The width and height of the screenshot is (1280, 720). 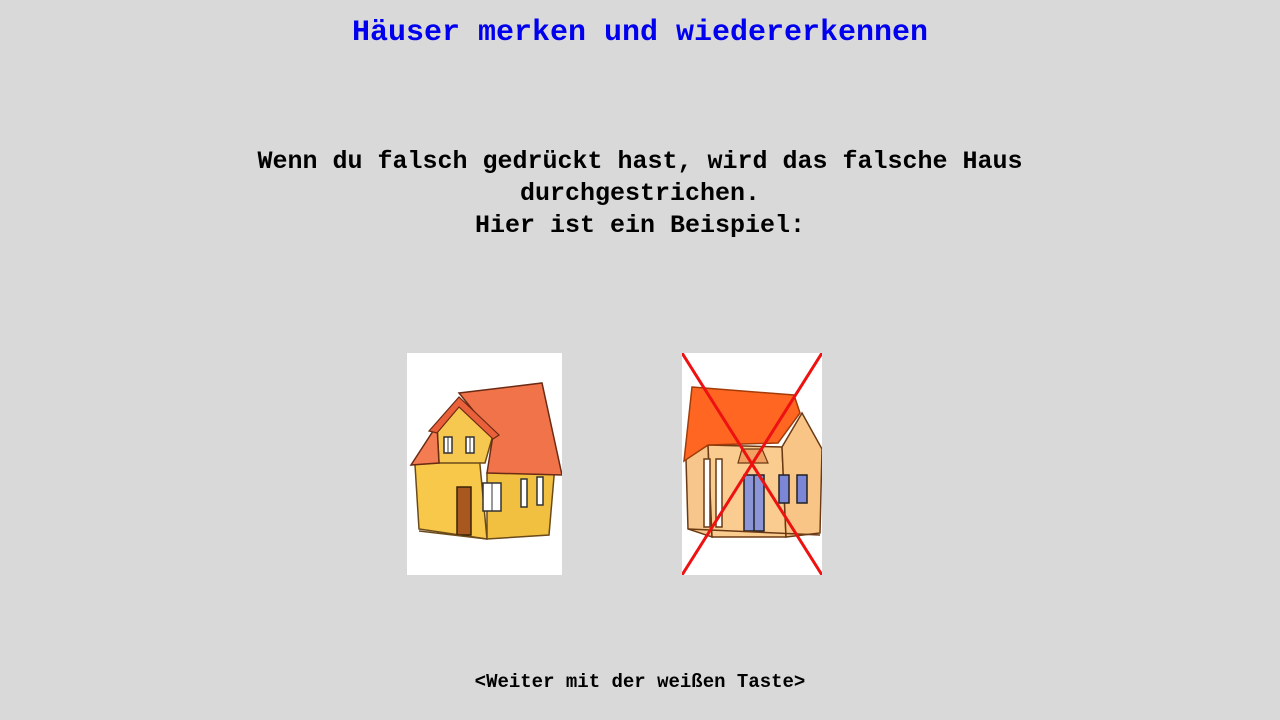 I want to click on example-house-card-wrong, so click(x=752, y=464).